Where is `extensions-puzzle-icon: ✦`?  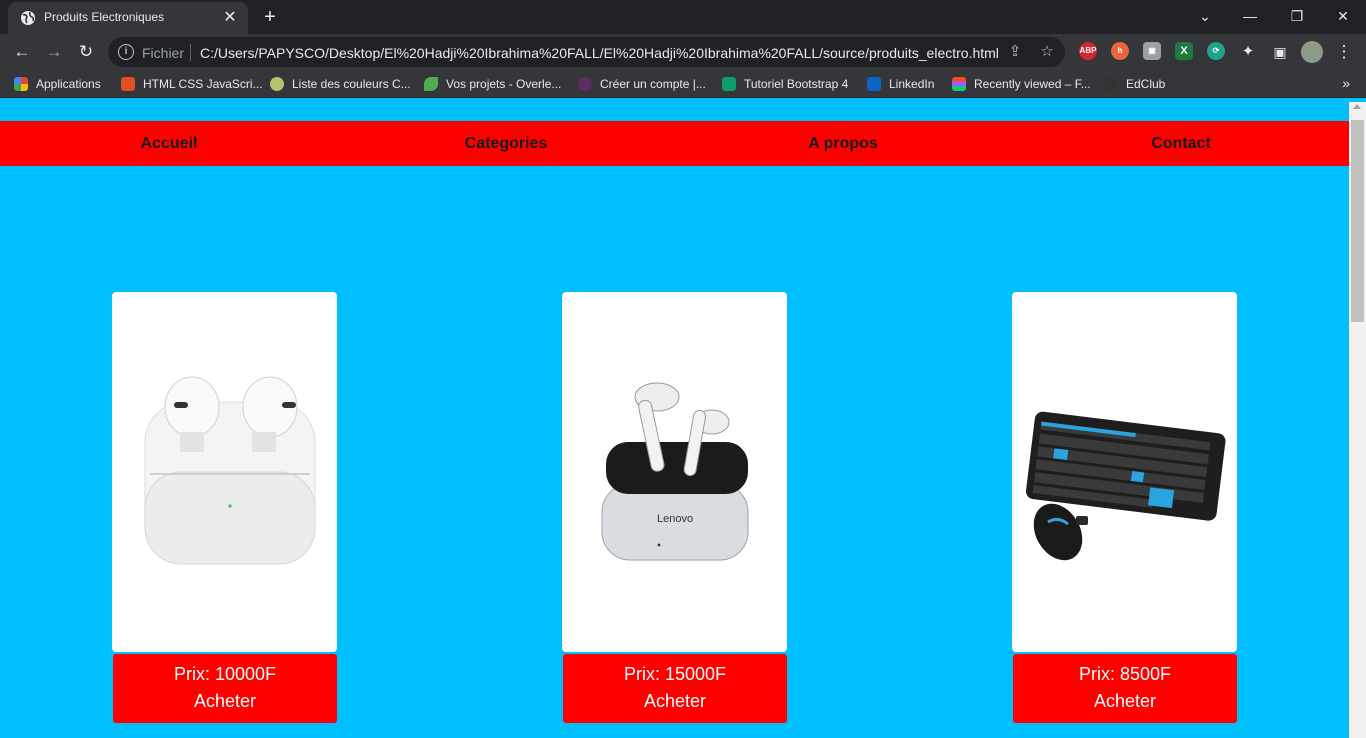 extensions-puzzle-icon: ✦ is located at coordinates (1248, 52).